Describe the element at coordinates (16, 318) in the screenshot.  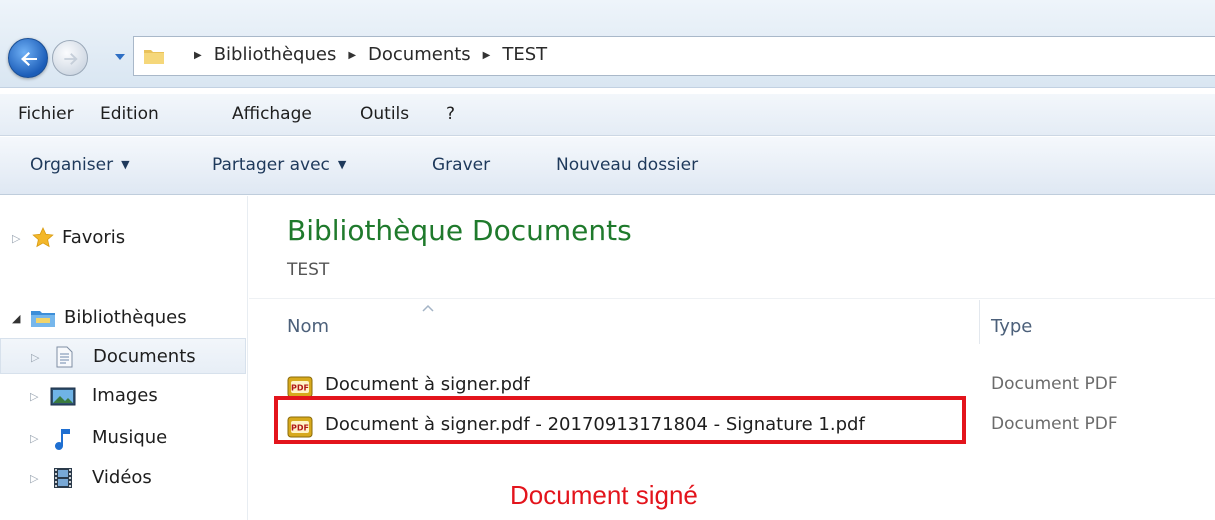
I see `collapse-arrow-icon: ◢` at that location.